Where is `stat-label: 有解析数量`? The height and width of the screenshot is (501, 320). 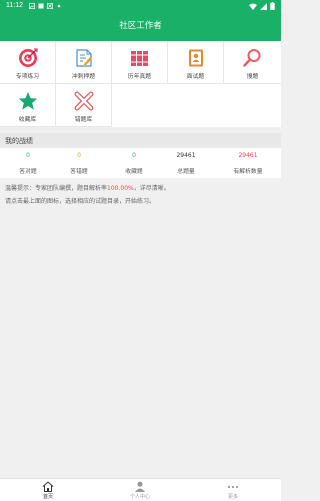 stat-label: 有解析数量 is located at coordinates (248, 172).